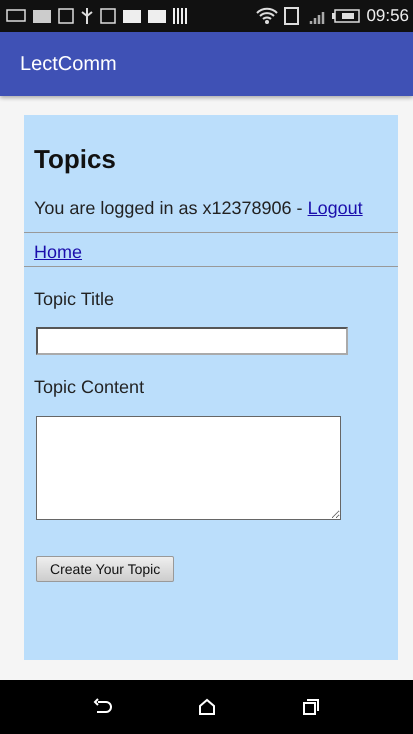  Describe the element at coordinates (102, 707) in the screenshot. I see `back-icon` at that location.